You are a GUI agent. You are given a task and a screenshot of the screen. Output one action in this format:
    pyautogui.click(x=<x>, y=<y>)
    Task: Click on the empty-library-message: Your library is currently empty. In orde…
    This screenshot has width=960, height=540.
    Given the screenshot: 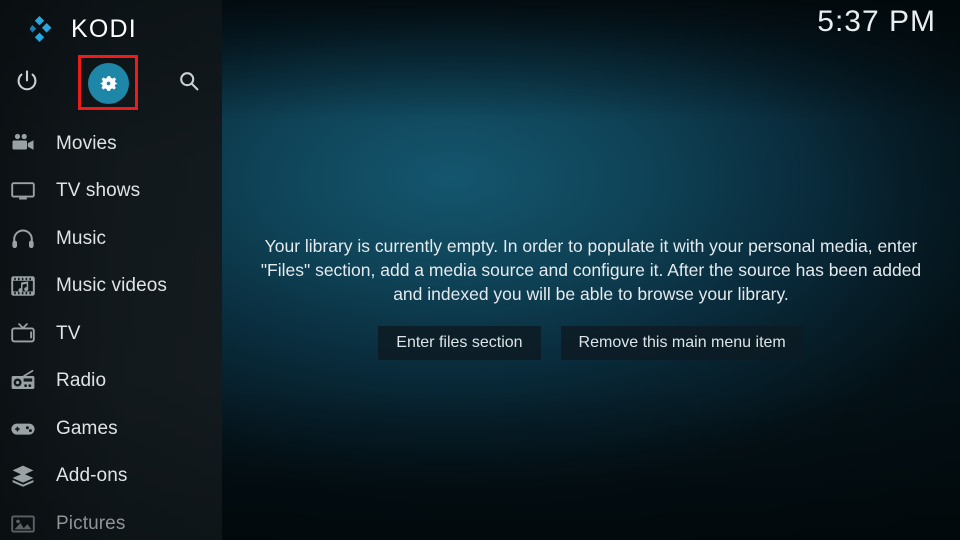 What is the action you would take?
    pyautogui.click(x=591, y=270)
    